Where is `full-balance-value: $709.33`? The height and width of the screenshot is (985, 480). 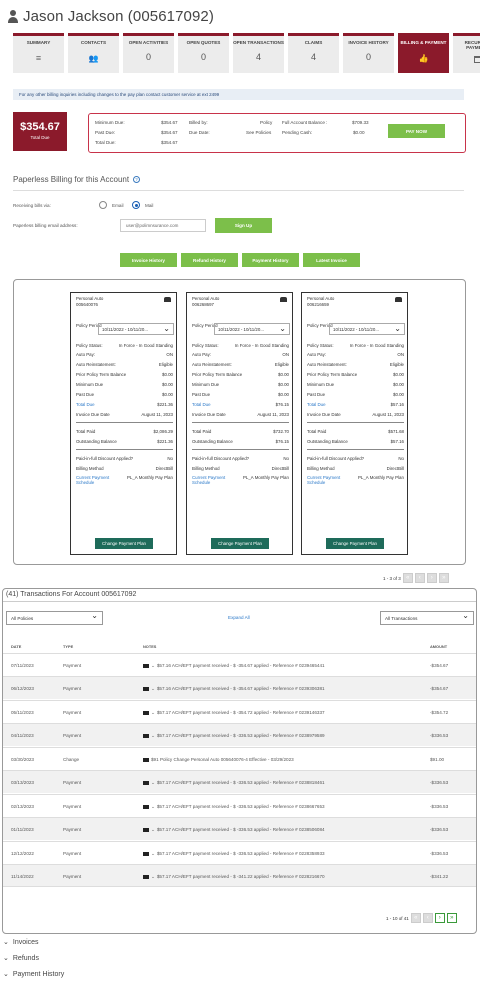 full-balance-value: $709.33 is located at coordinates (360, 122).